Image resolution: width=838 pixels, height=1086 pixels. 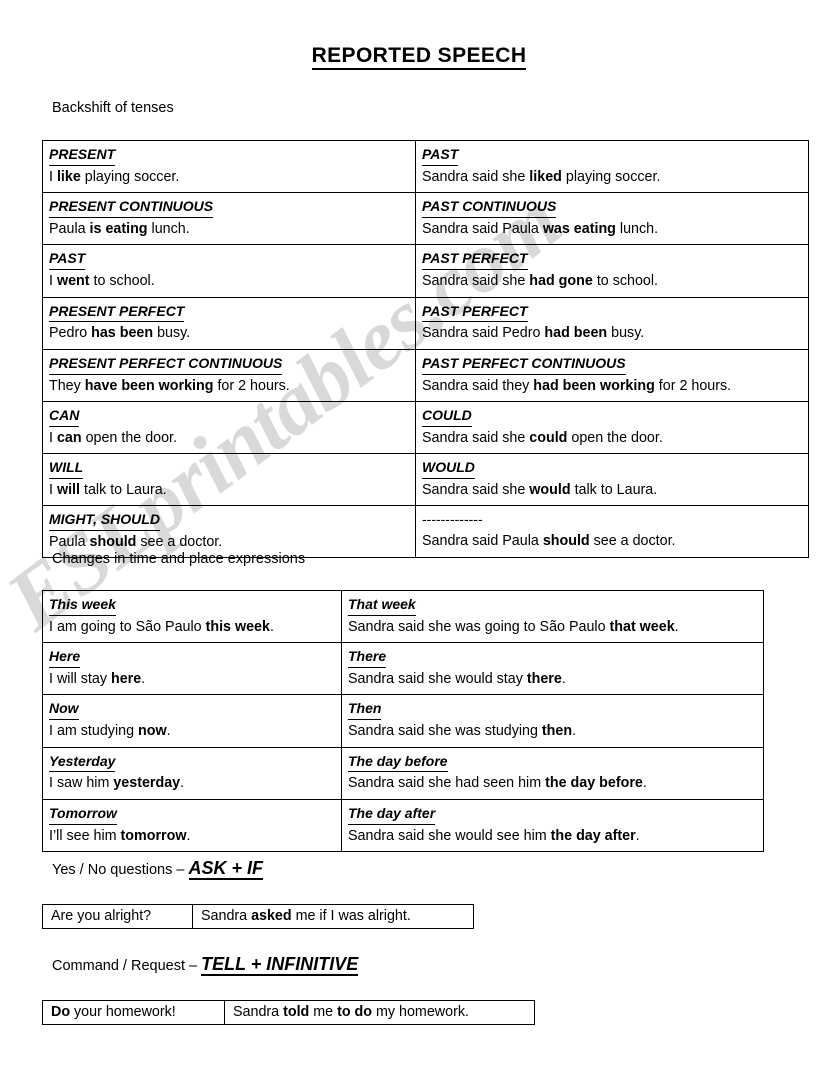 What do you see at coordinates (593, 835) in the screenshot?
I see `reported-sentence-bold: the day after` at bounding box center [593, 835].